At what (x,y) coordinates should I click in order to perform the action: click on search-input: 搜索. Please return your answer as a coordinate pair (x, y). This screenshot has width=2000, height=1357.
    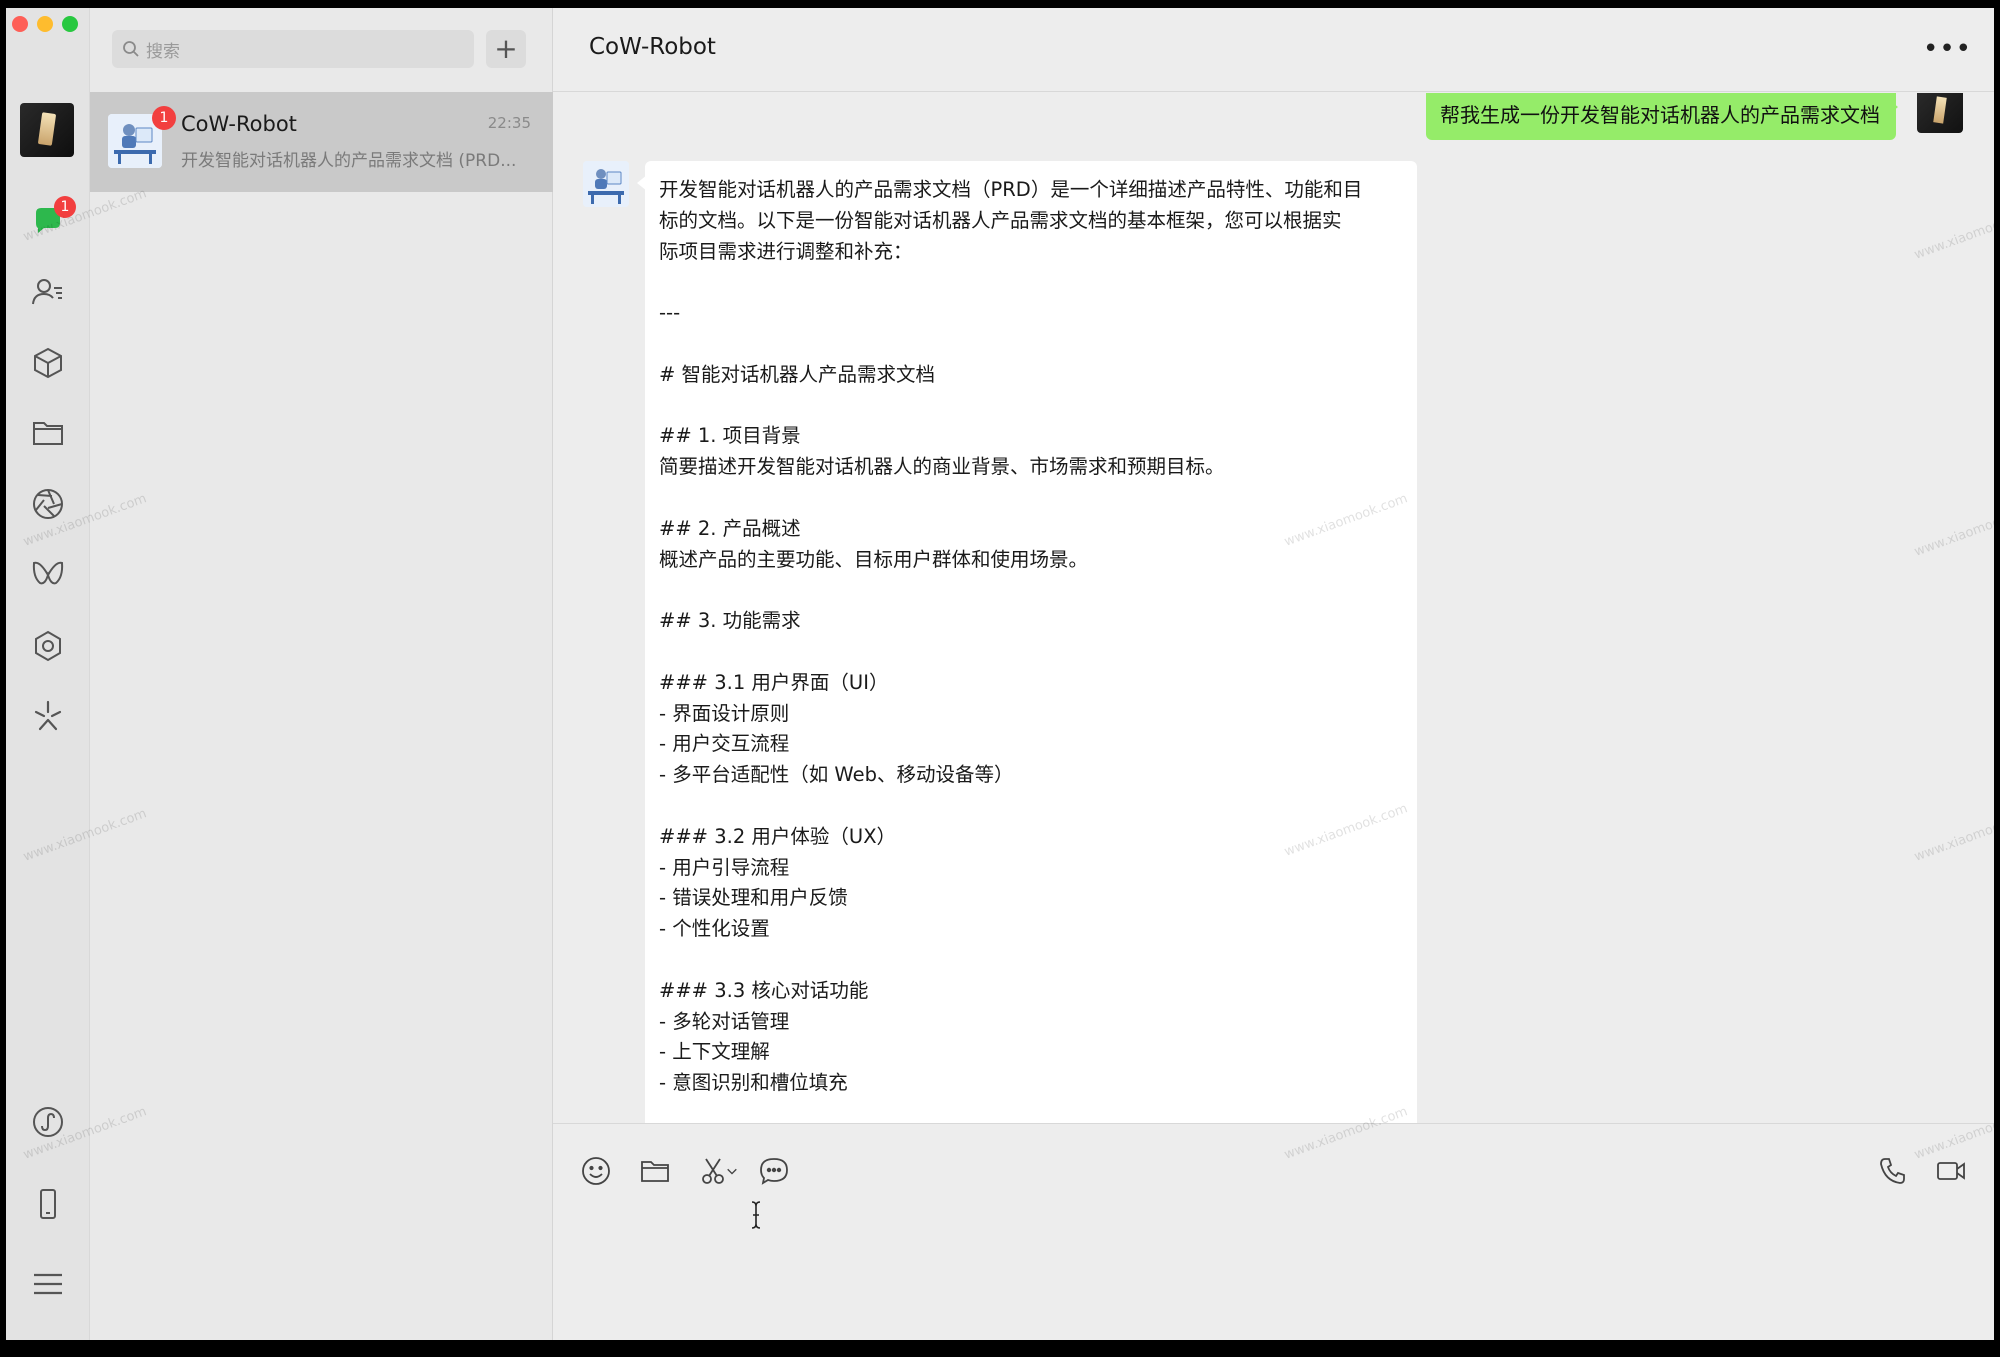
    Looking at the image, I should click on (293, 49).